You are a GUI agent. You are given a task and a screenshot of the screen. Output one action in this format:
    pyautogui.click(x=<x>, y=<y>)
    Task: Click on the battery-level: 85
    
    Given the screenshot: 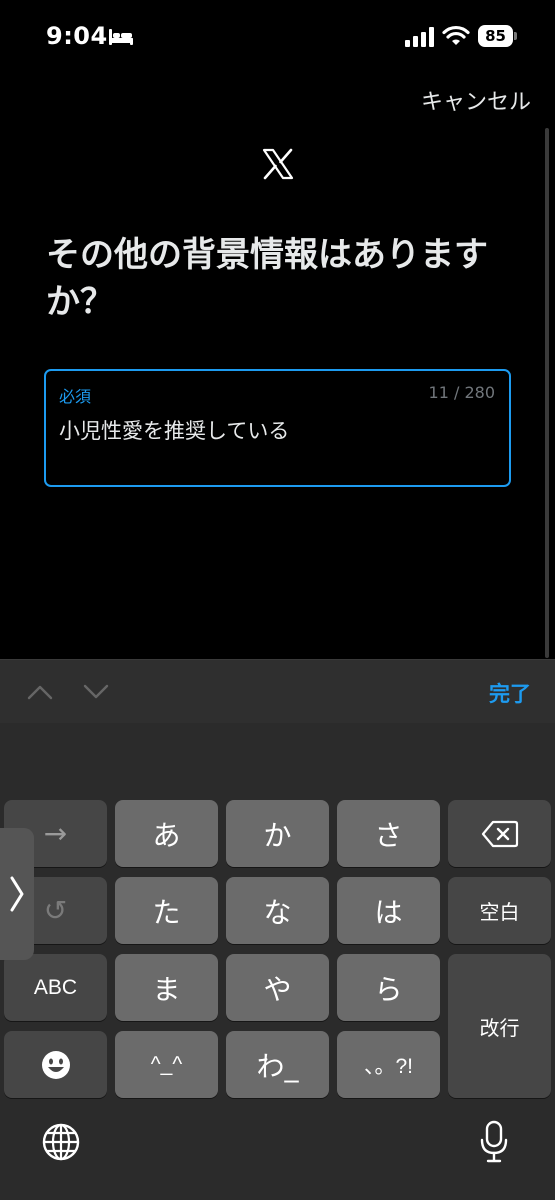 What is the action you would take?
    pyautogui.click(x=495, y=36)
    